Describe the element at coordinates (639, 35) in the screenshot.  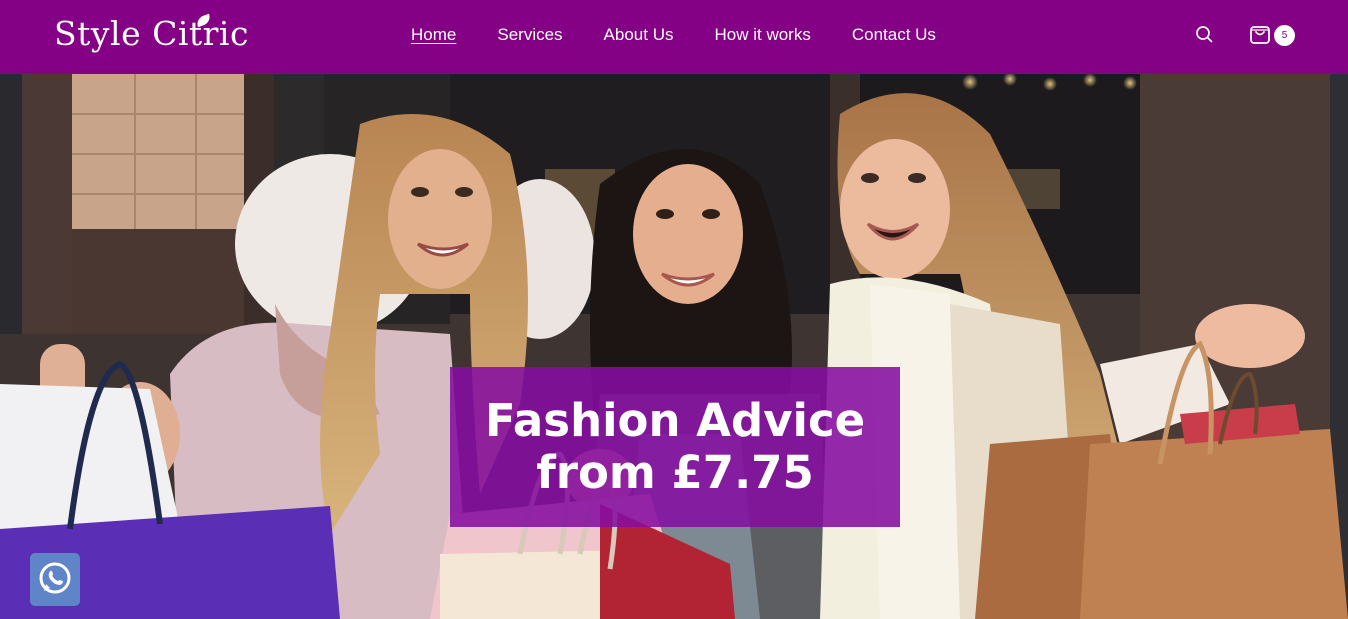
I see `nav-link-about-us: About Us` at that location.